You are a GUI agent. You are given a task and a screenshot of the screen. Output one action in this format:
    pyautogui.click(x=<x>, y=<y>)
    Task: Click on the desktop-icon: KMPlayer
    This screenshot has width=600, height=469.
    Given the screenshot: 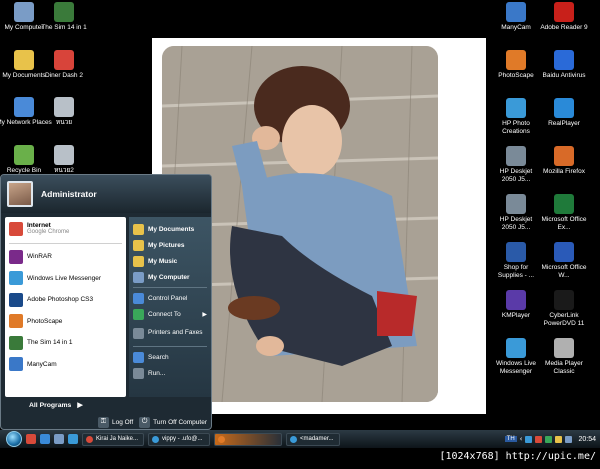 What is the action you would take?
    pyautogui.click(x=516, y=305)
    